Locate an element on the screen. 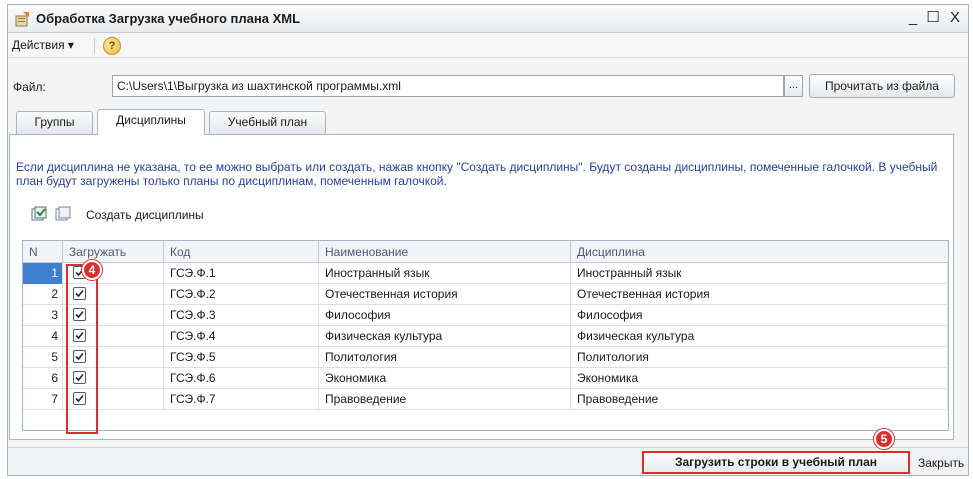  discipline-cell: Экономика is located at coordinates (759, 378).